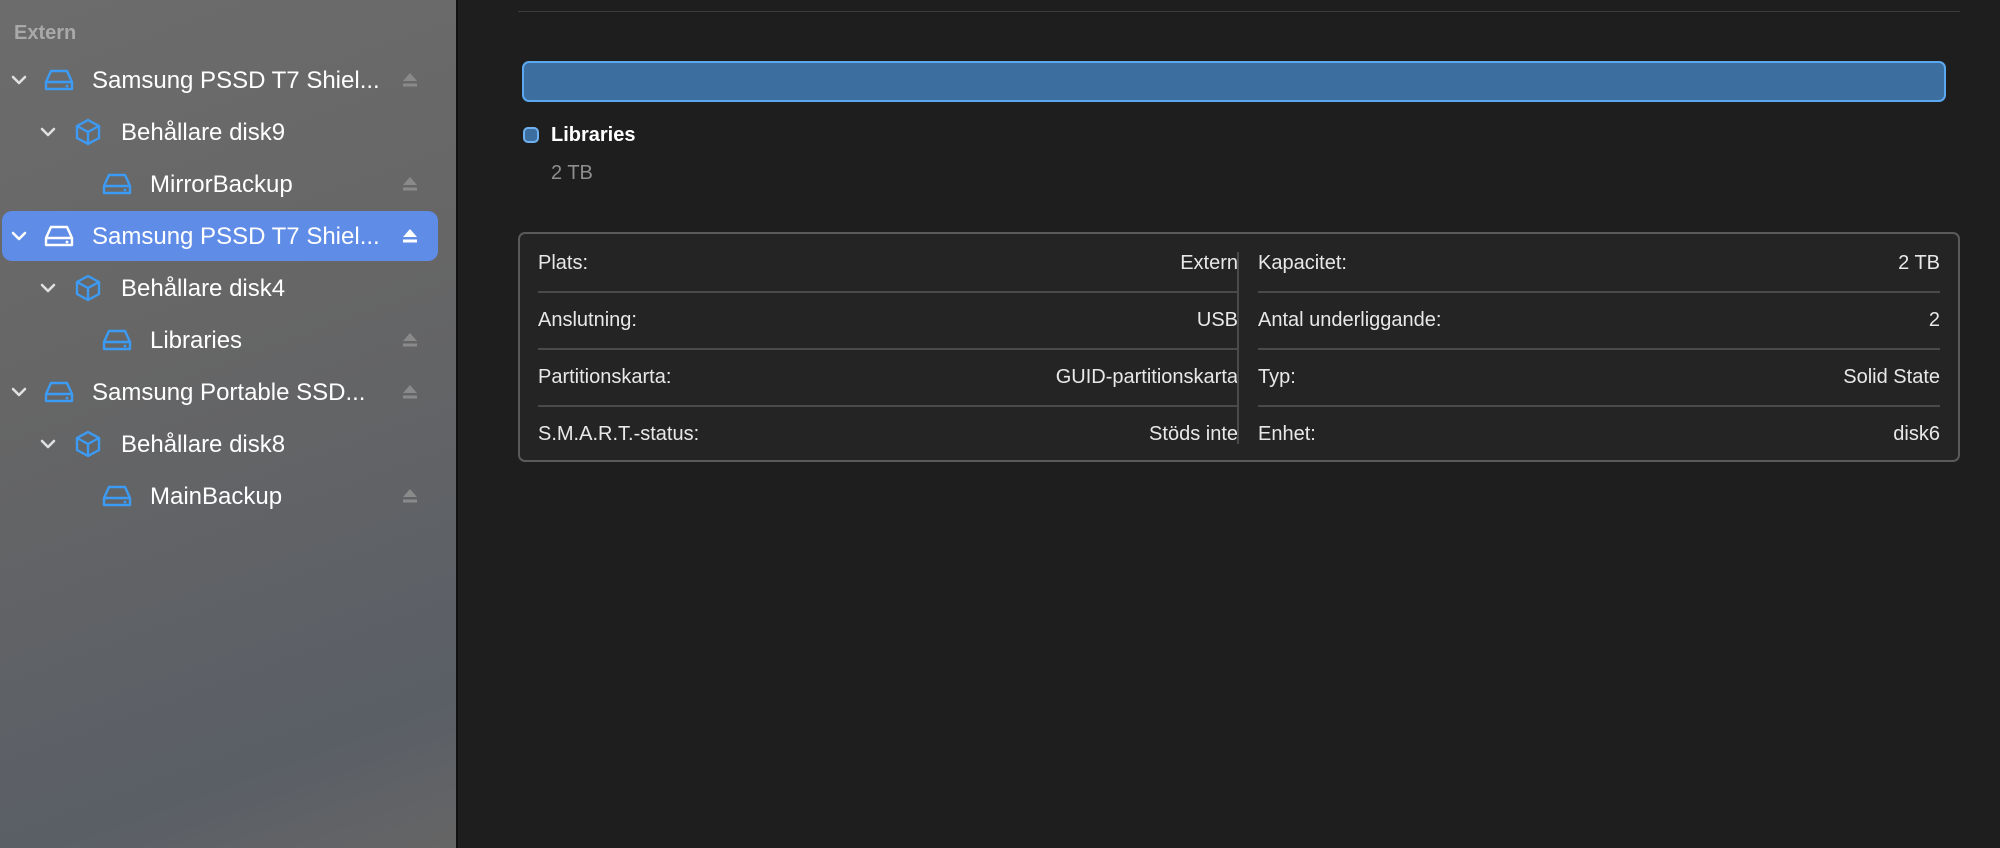 This screenshot has height=848, width=2000. I want to click on usage-bar, so click(1234, 81).